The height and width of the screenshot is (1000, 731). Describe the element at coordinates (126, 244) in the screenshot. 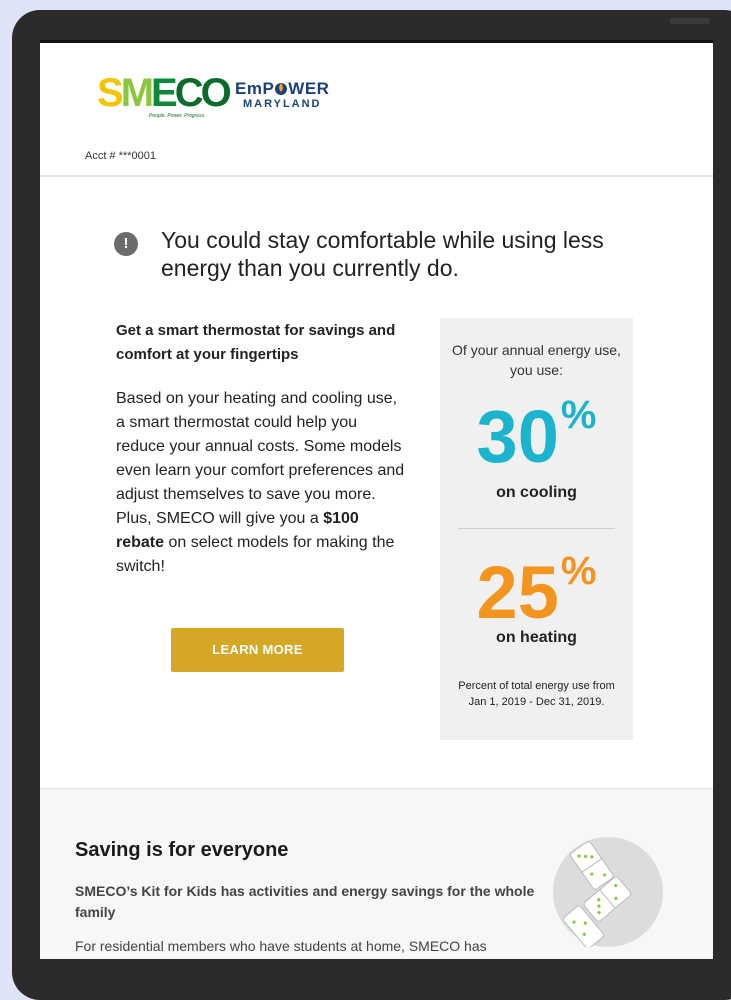

I see `exclamation-icon: !` at that location.